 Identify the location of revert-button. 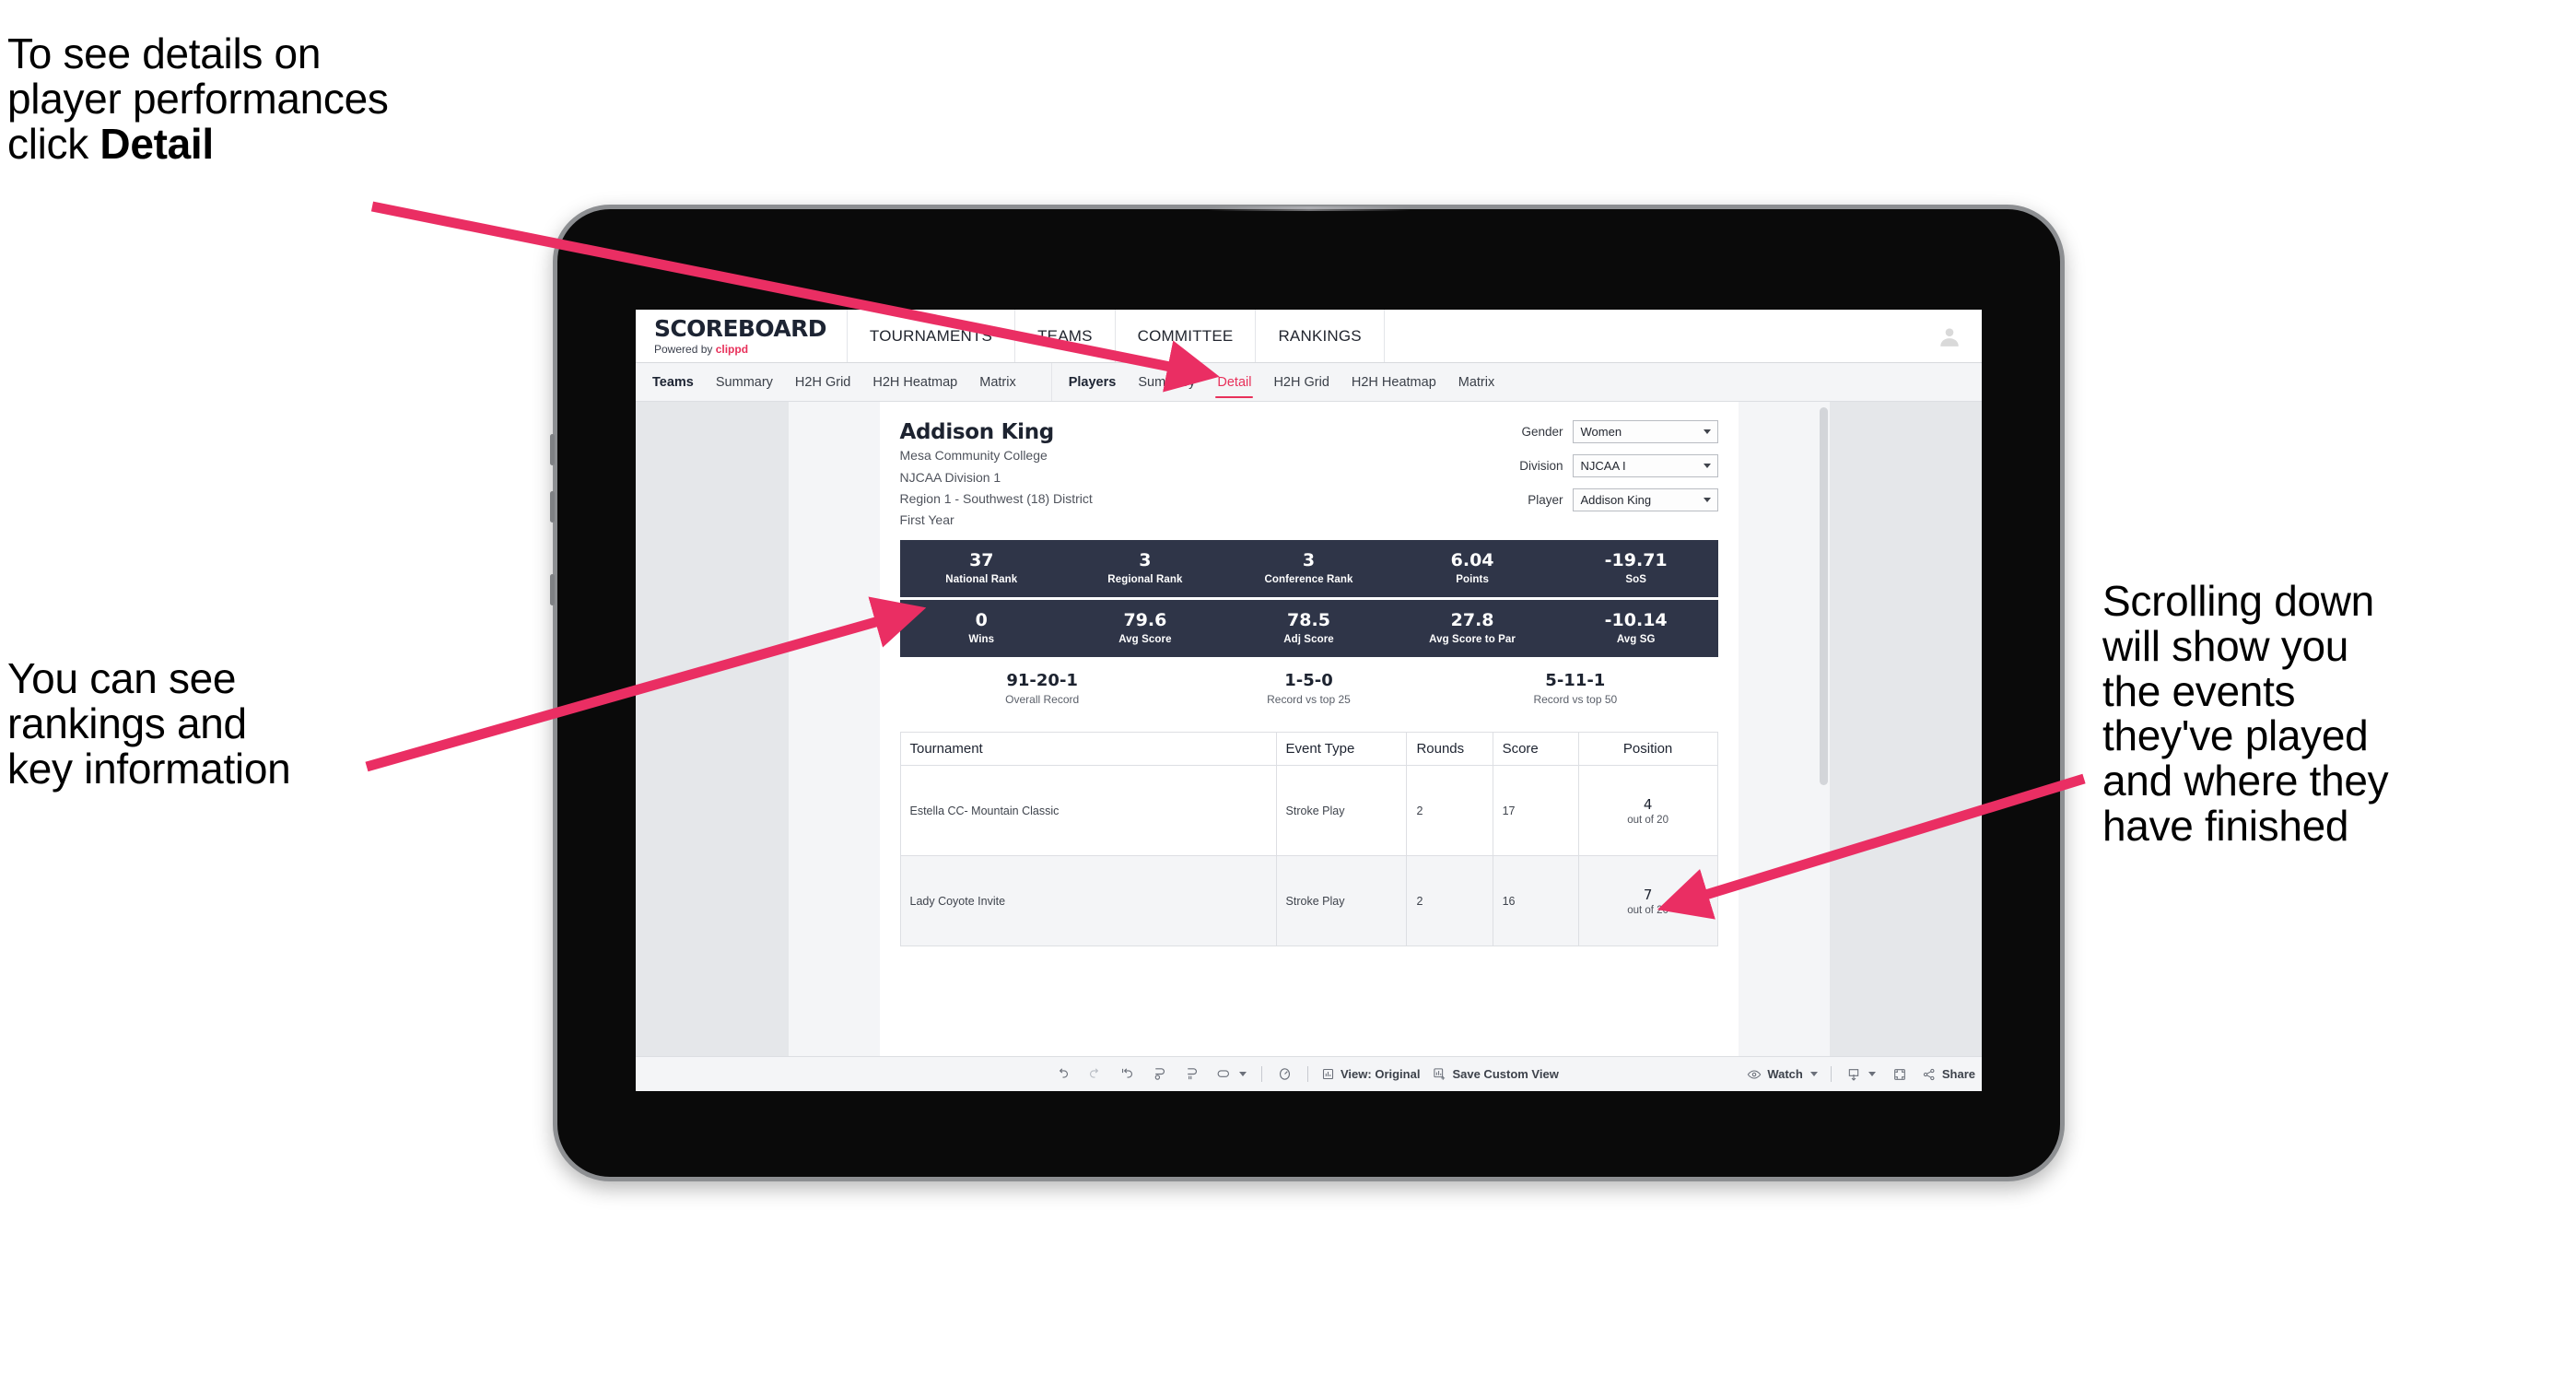
(1127, 1074).